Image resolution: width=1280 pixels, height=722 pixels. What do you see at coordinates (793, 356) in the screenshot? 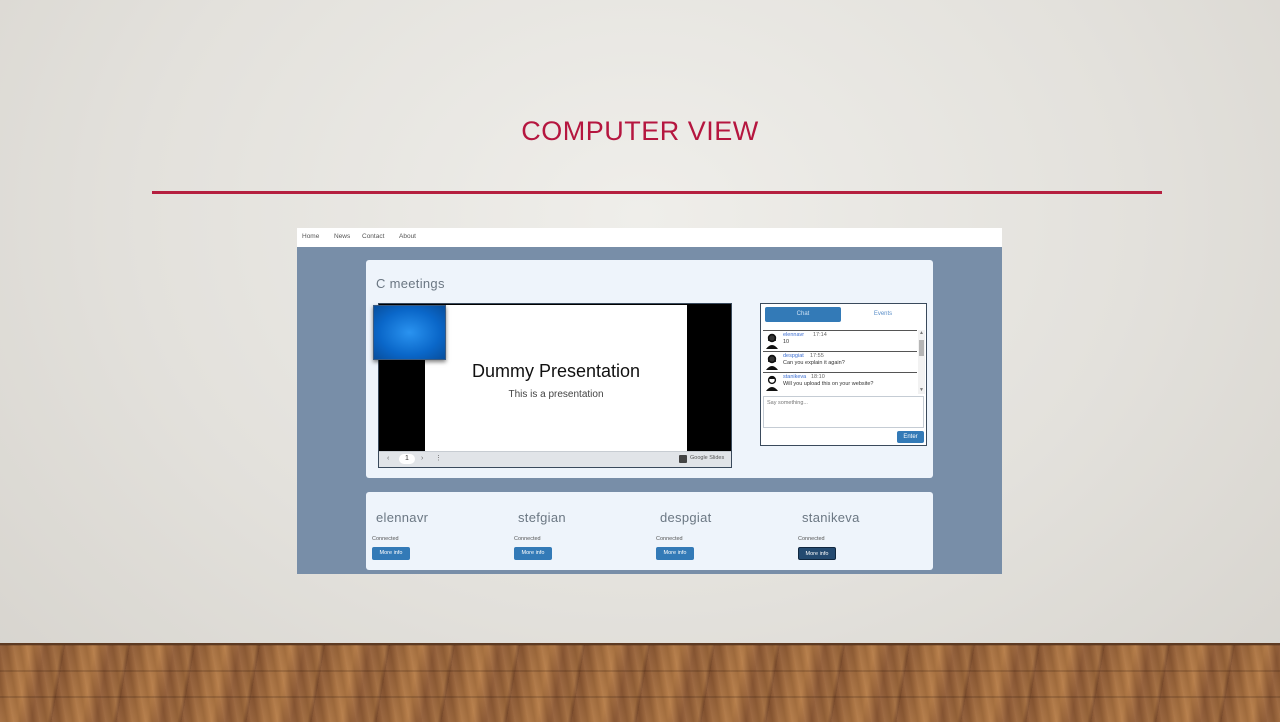
I see `message-user: despgiat` at bounding box center [793, 356].